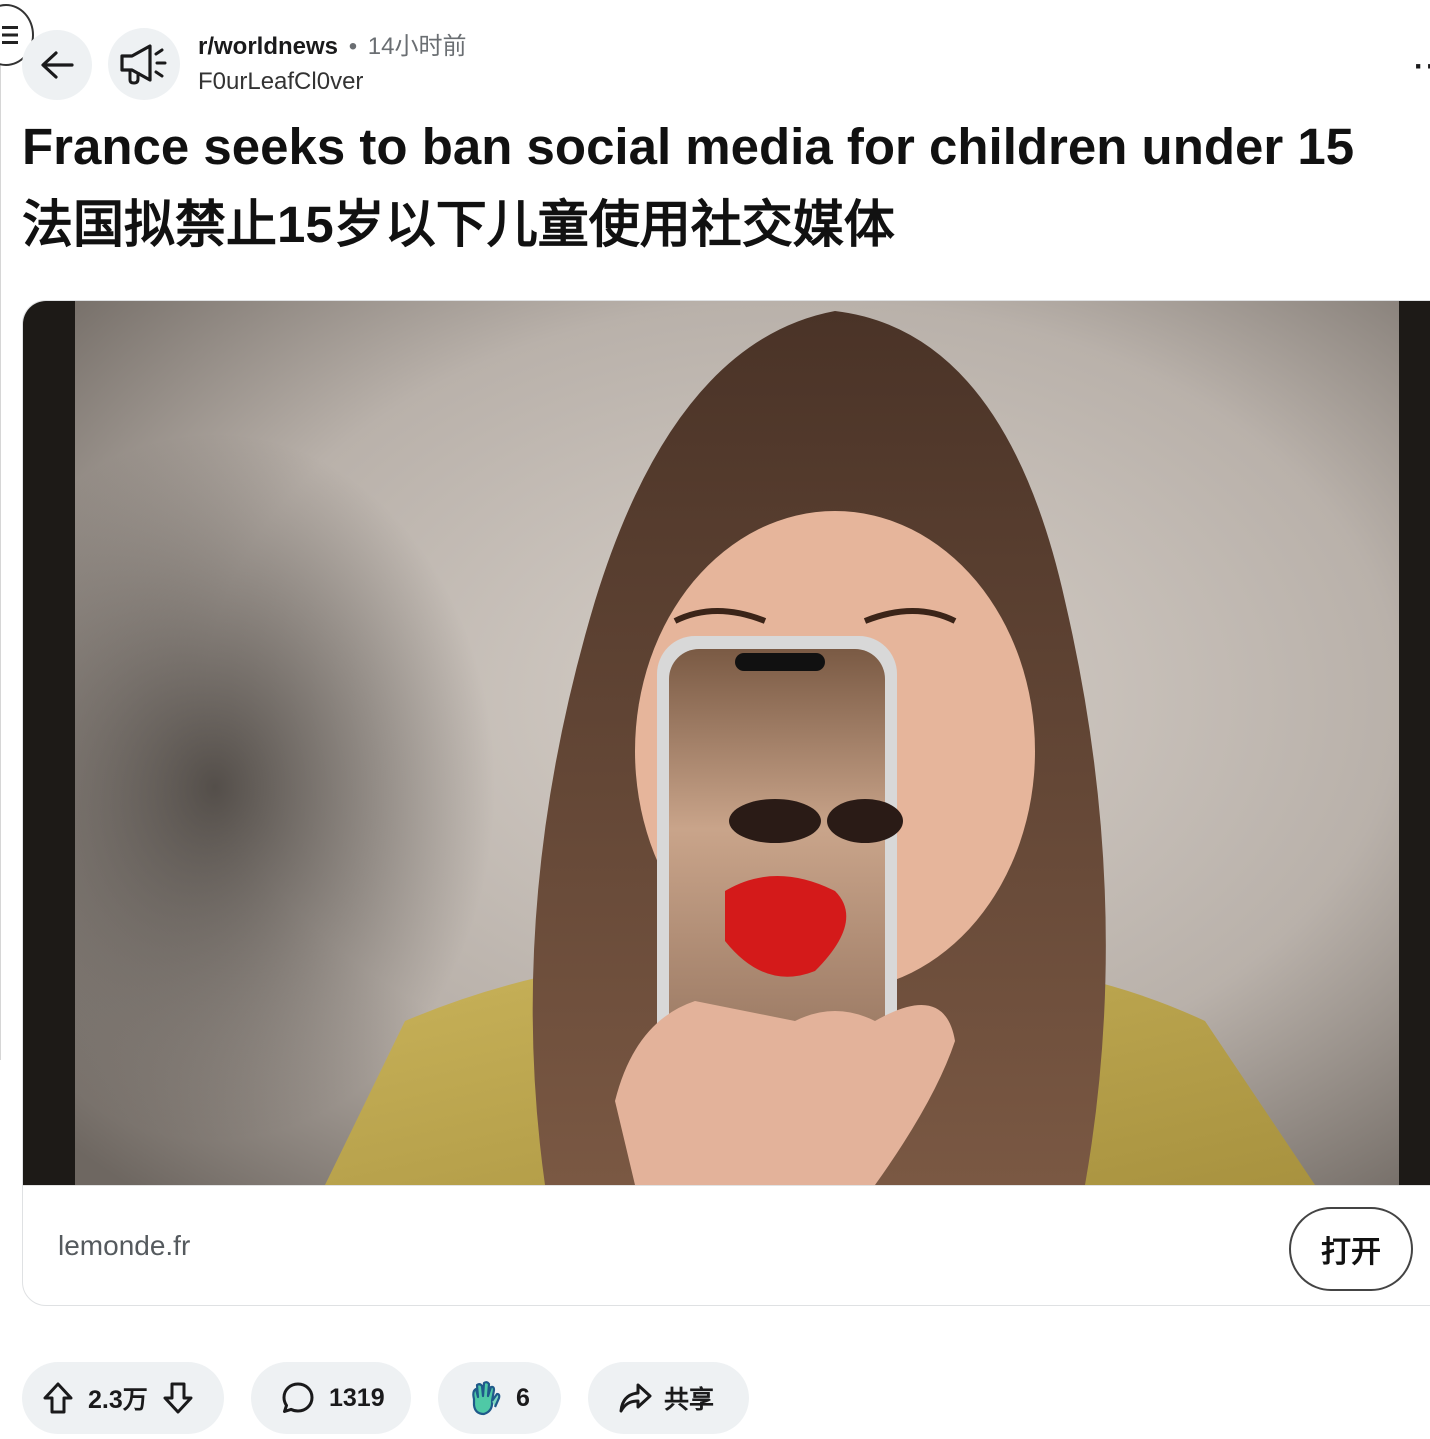 The height and width of the screenshot is (1439, 1430). What do you see at coordinates (523, 1397) in the screenshot?
I see `award-count: 6` at bounding box center [523, 1397].